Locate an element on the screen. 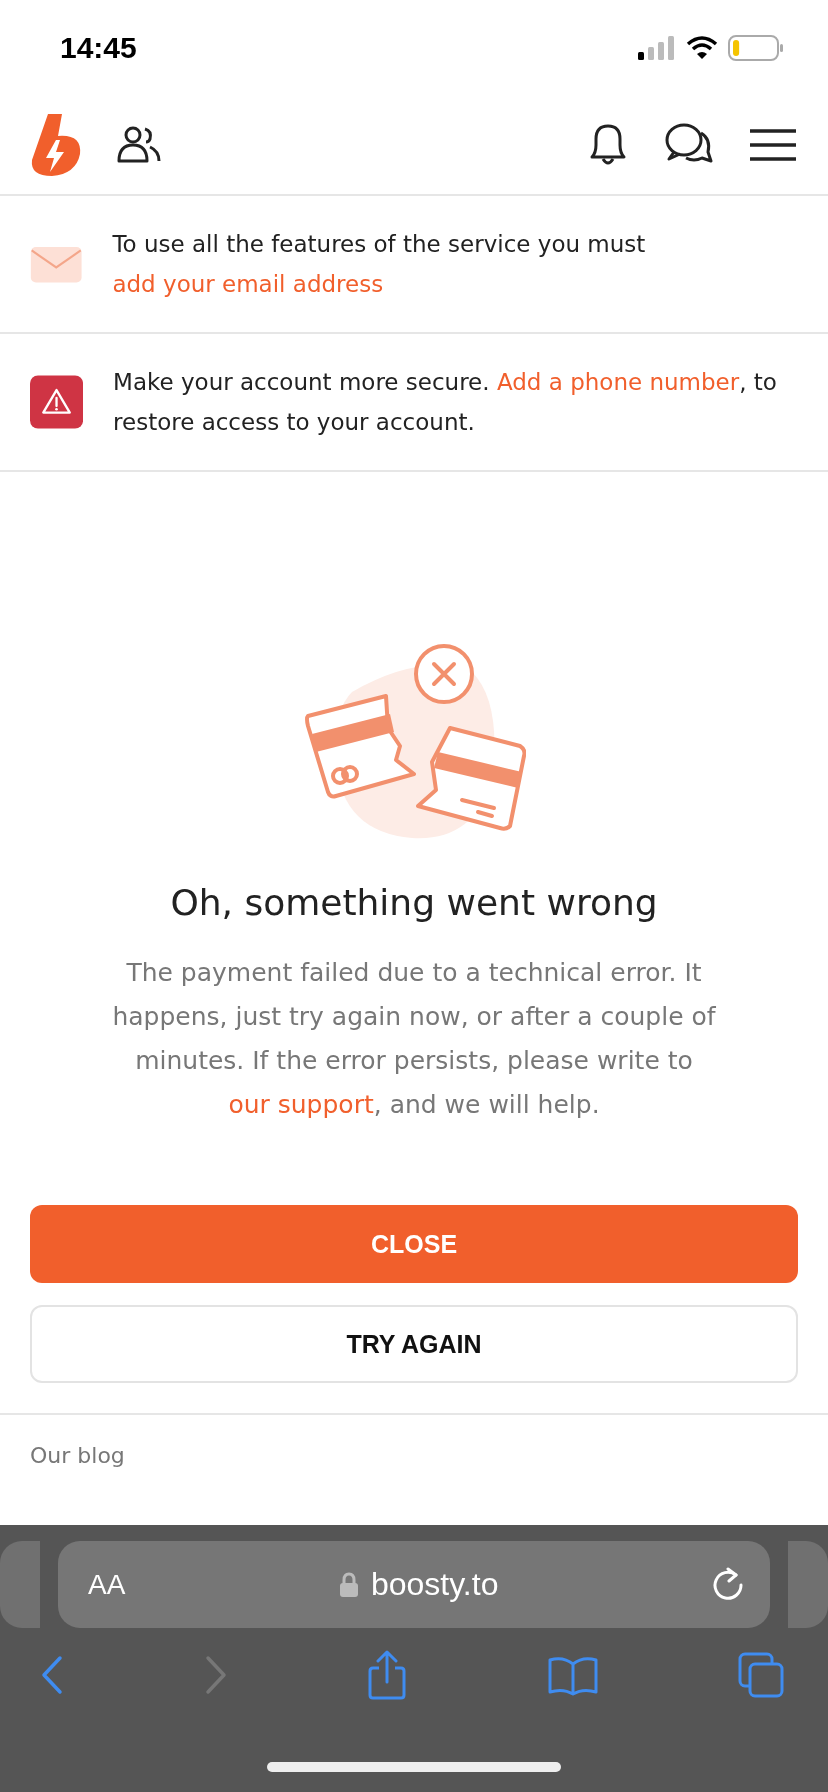  error-title: Oh, something went wrong is located at coordinates (414, 902).